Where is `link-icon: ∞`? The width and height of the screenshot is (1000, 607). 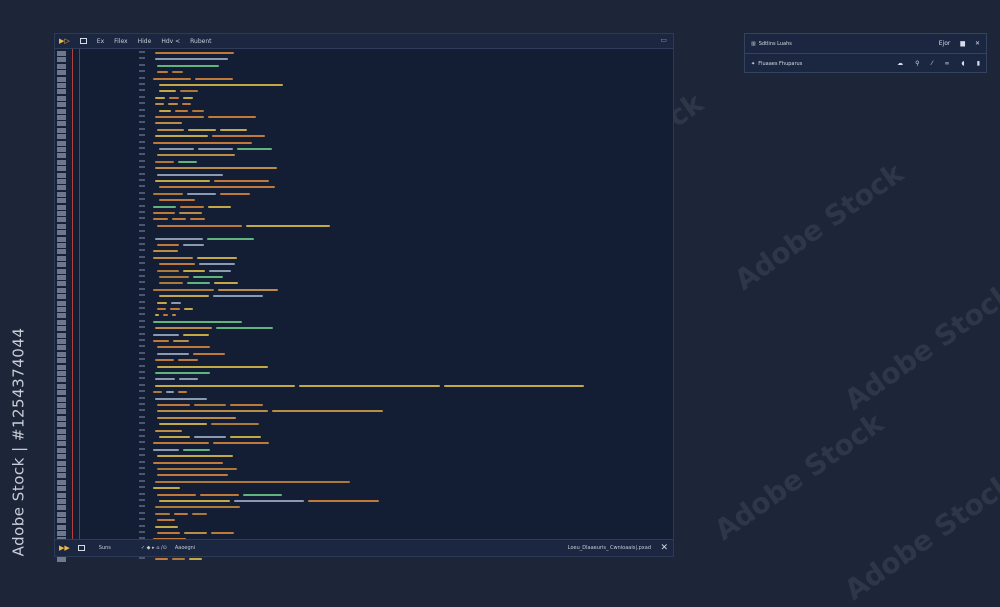 link-icon: ∞ is located at coordinates (947, 63).